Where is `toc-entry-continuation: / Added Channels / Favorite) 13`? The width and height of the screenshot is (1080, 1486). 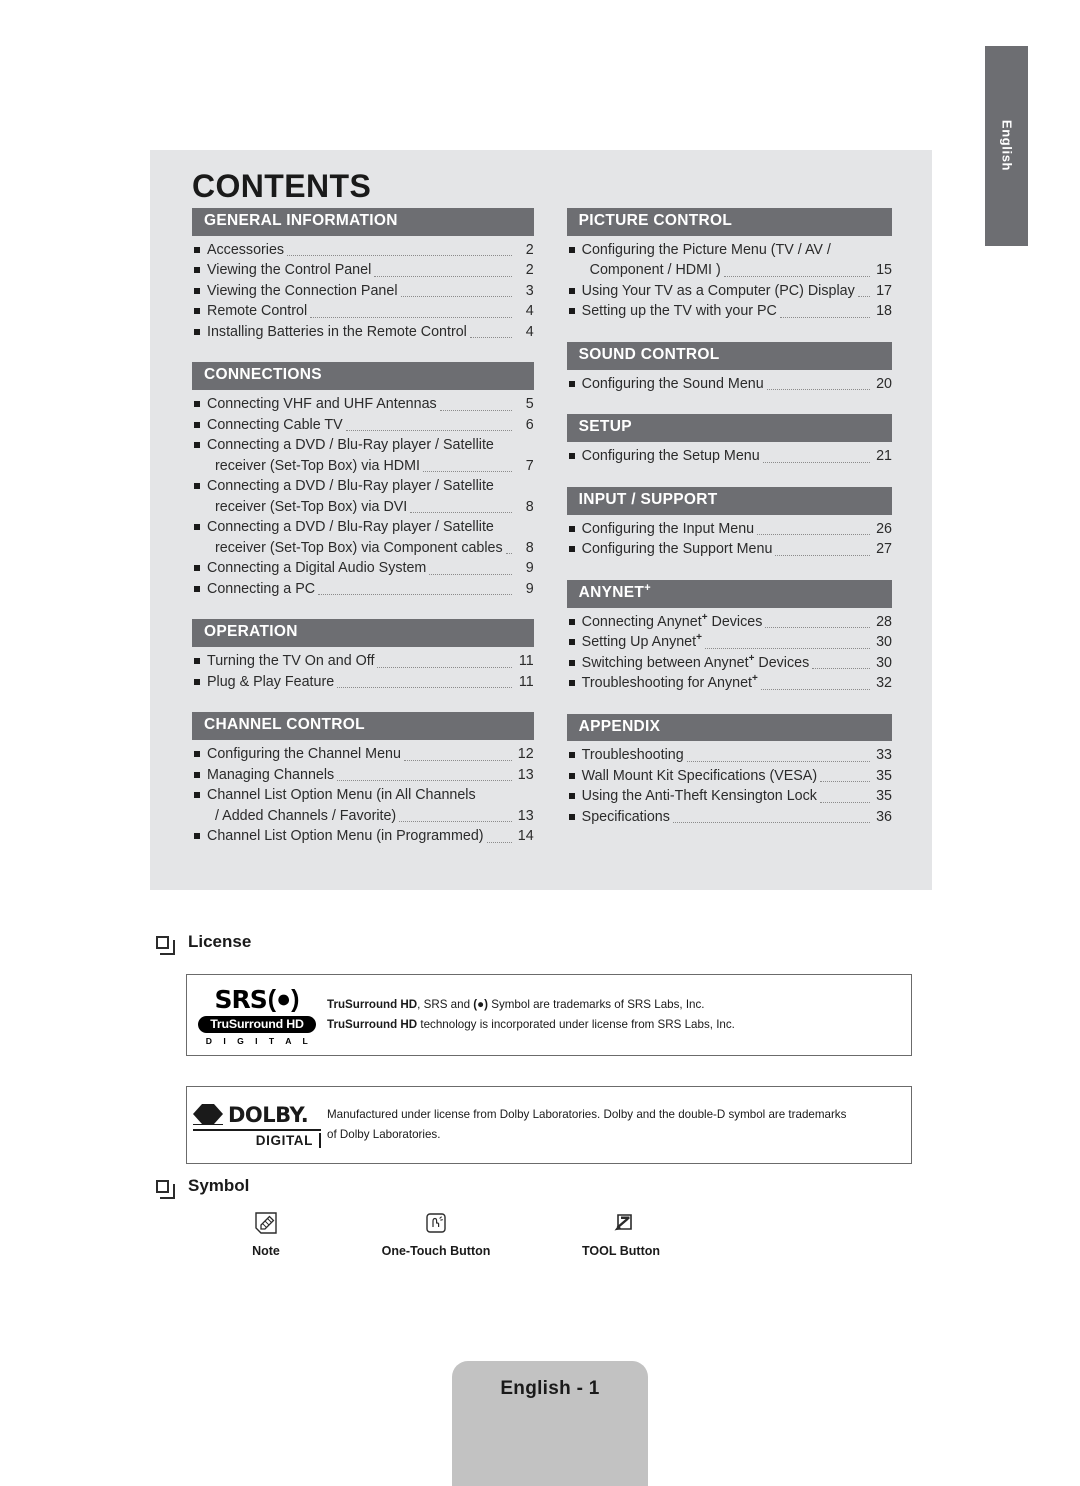
toc-entry-continuation: / Added Channels / Favorite) 13 is located at coordinates (363, 816).